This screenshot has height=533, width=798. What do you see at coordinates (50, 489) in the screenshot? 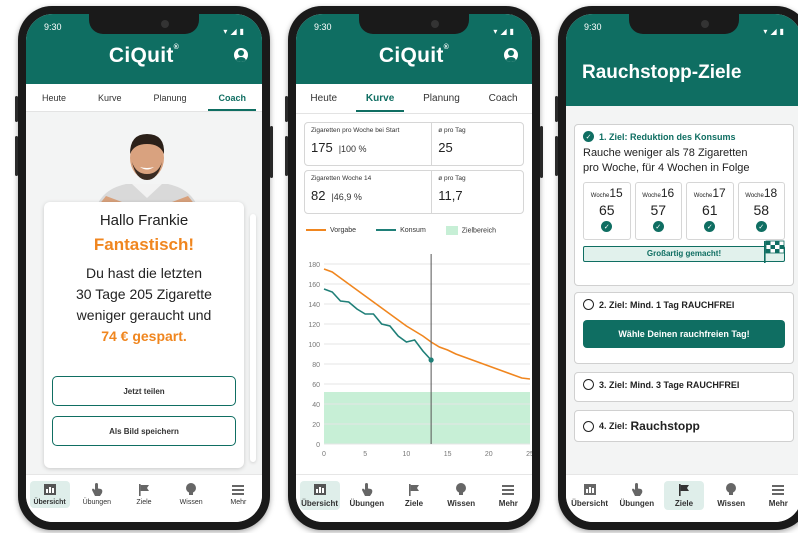
I see `bar-chart-icon` at bounding box center [50, 489].